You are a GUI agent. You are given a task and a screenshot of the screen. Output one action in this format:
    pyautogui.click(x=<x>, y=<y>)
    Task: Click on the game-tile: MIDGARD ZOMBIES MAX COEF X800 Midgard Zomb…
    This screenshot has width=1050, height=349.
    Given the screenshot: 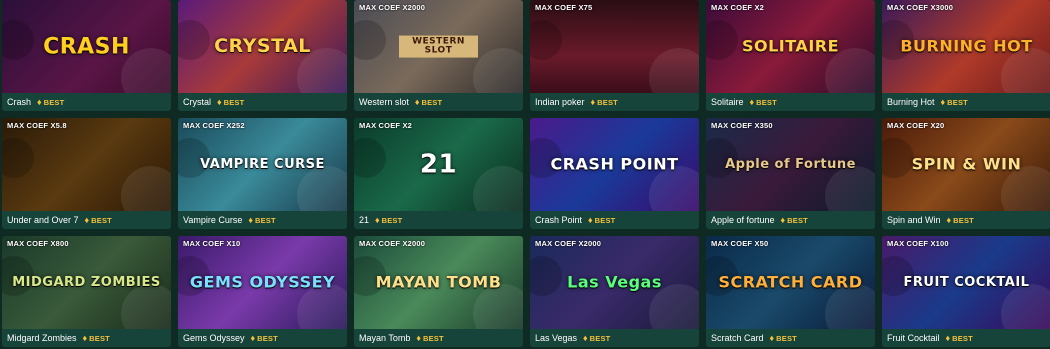 What is the action you would take?
    pyautogui.click(x=86, y=291)
    